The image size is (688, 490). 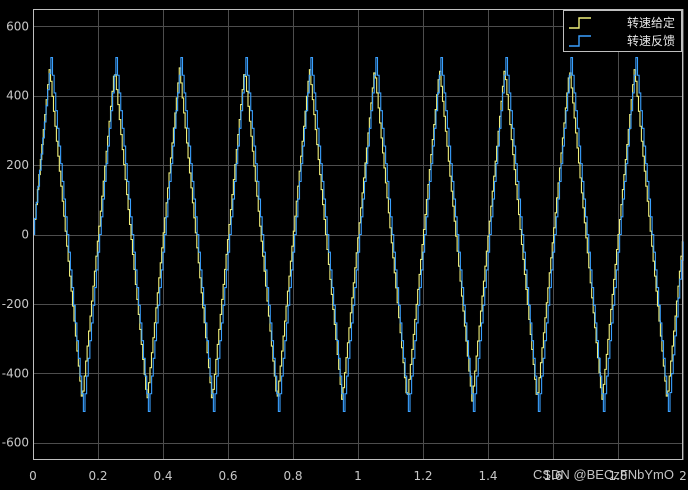 What do you see at coordinates (422, 476) in the screenshot?
I see `x-tick-label: 1.2` at bounding box center [422, 476].